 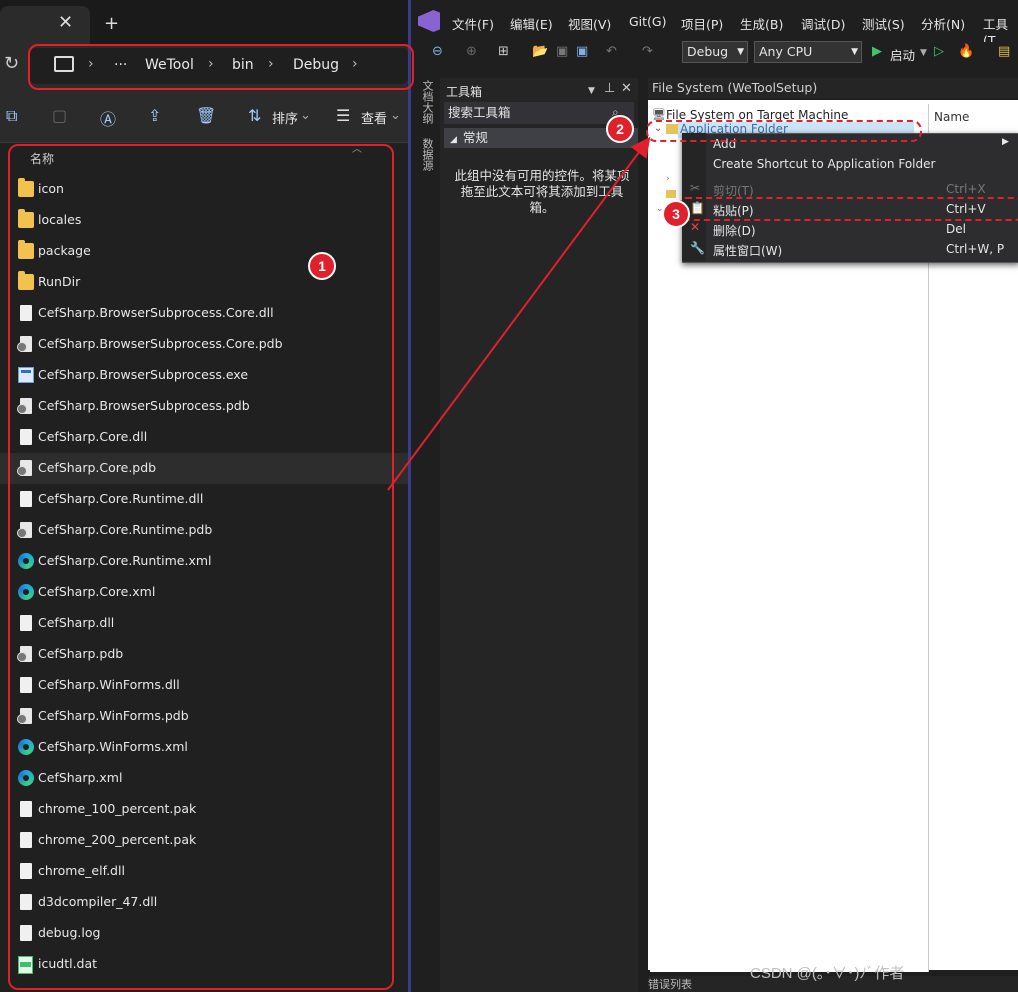 What do you see at coordinates (676, 214) in the screenshot?
I see `step-badge-3: 3` at bounding box center [676, 214].